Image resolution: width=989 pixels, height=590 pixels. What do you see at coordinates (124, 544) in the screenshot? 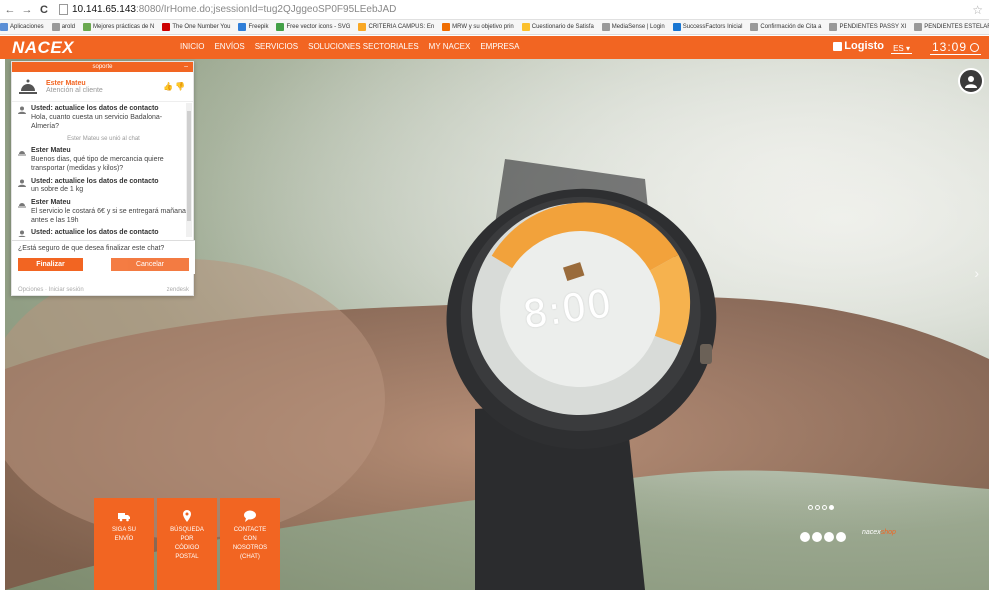
I see `quick-tile: SIGA SU ENVÍO` at bounding box center [124, 544].